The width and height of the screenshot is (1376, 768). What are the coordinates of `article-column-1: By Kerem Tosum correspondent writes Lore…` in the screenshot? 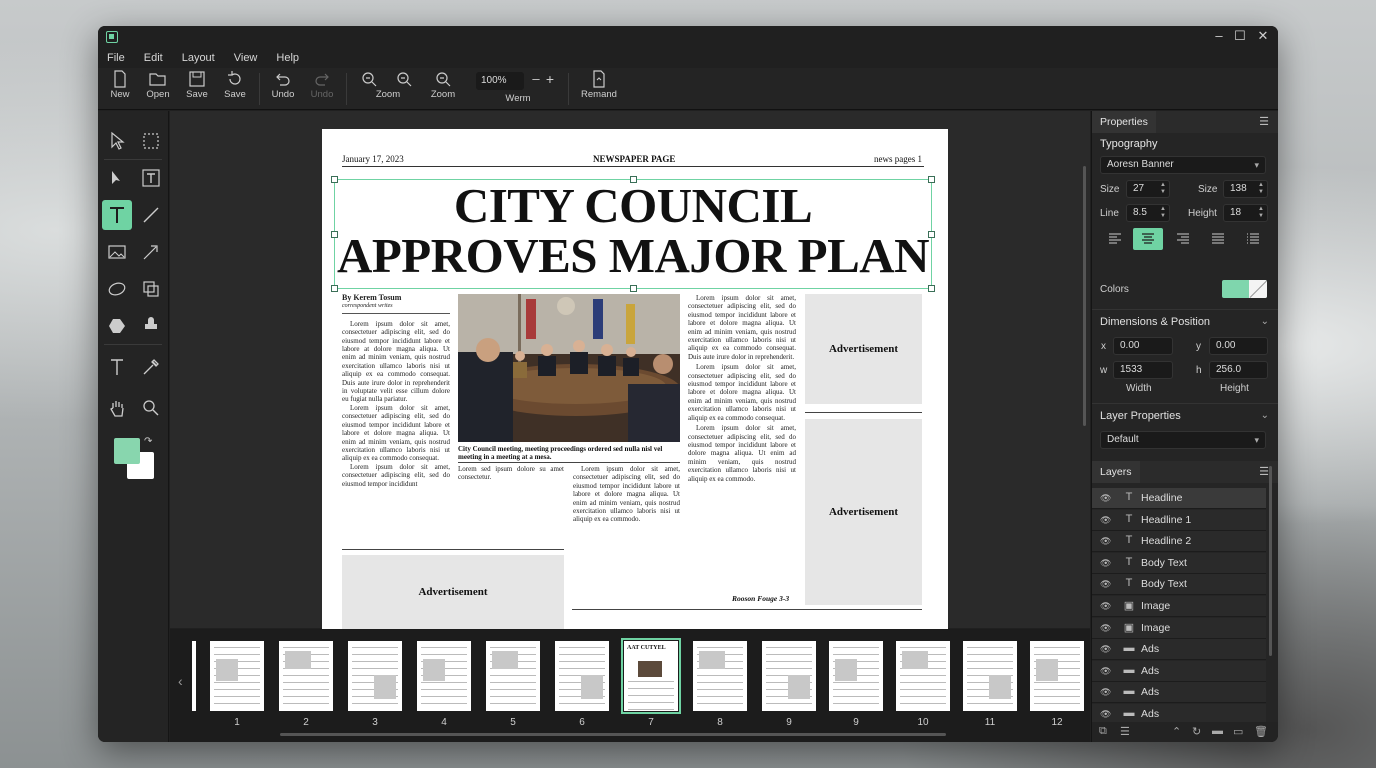 It's located at (396, 419).